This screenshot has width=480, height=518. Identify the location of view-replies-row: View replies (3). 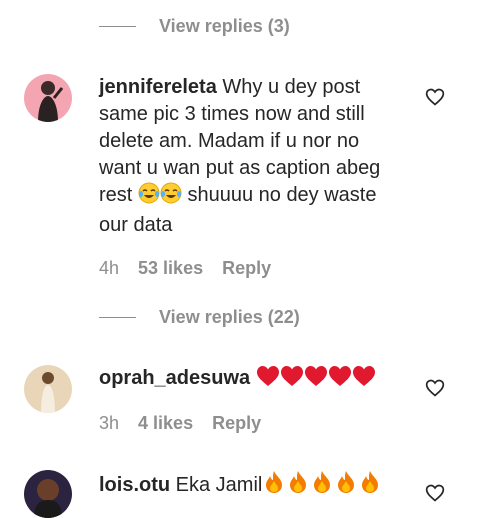
(194, 26).